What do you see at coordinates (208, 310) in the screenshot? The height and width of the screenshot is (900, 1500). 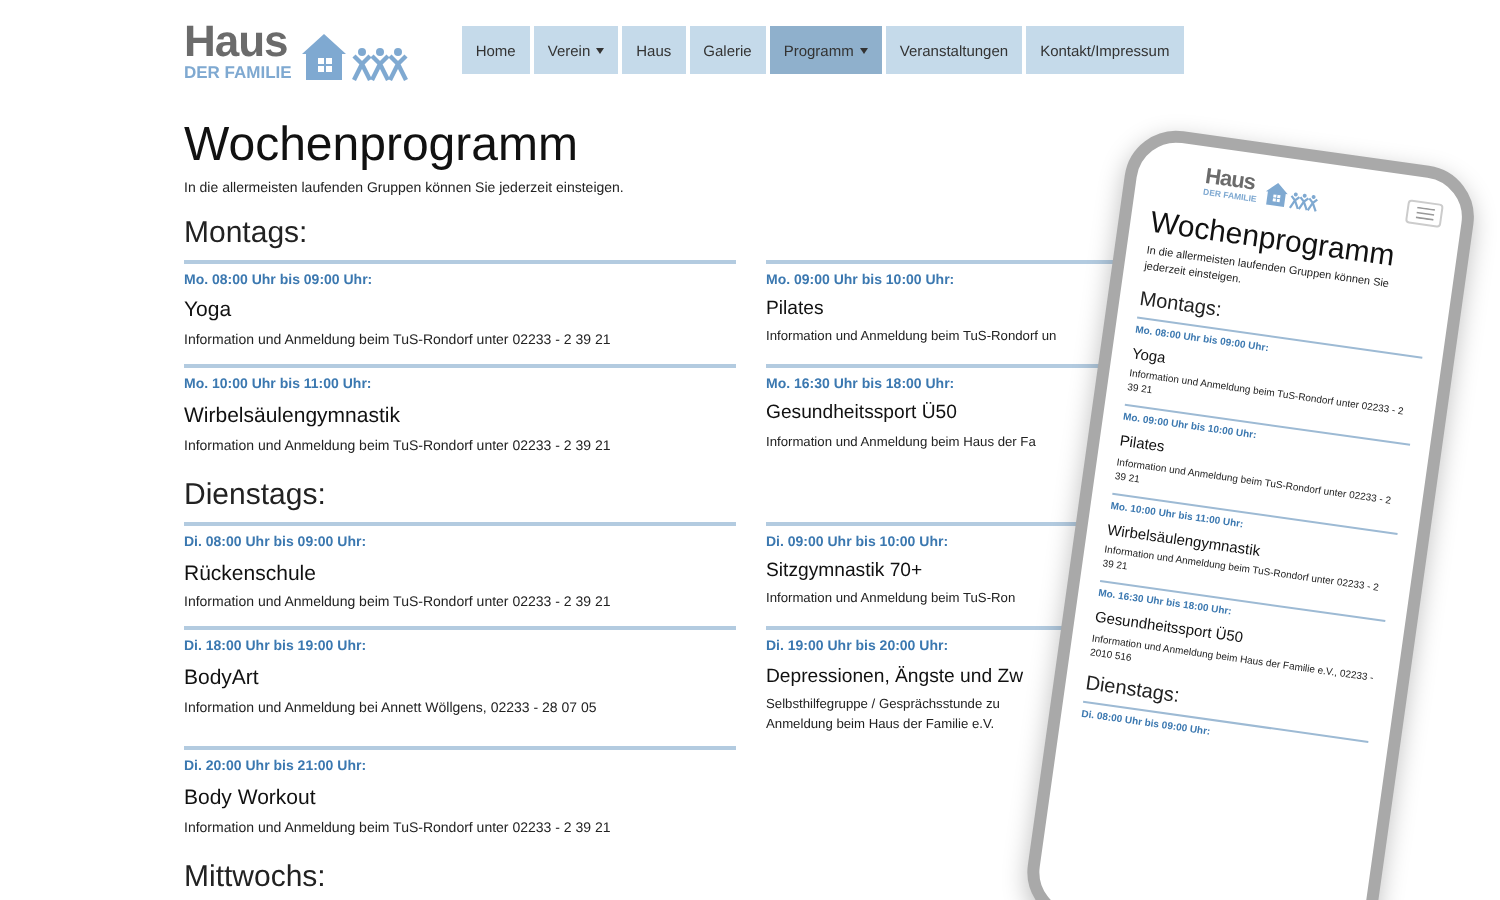 I see `course-title: Yoga` at bounding box center [208, 310].